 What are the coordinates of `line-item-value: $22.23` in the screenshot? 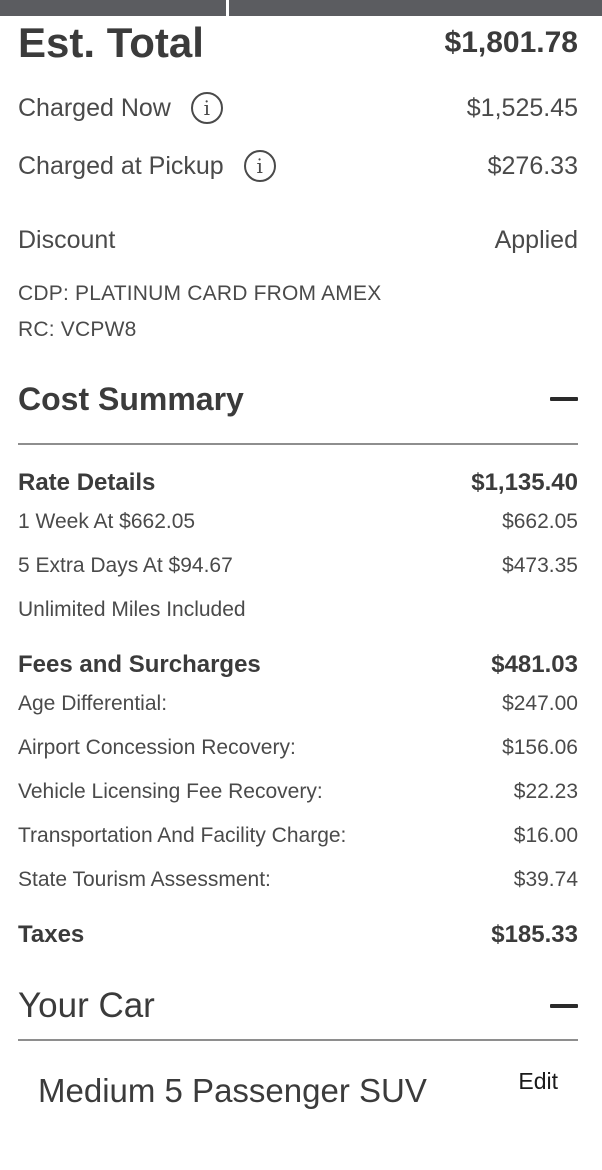 It's located at (545, 791).